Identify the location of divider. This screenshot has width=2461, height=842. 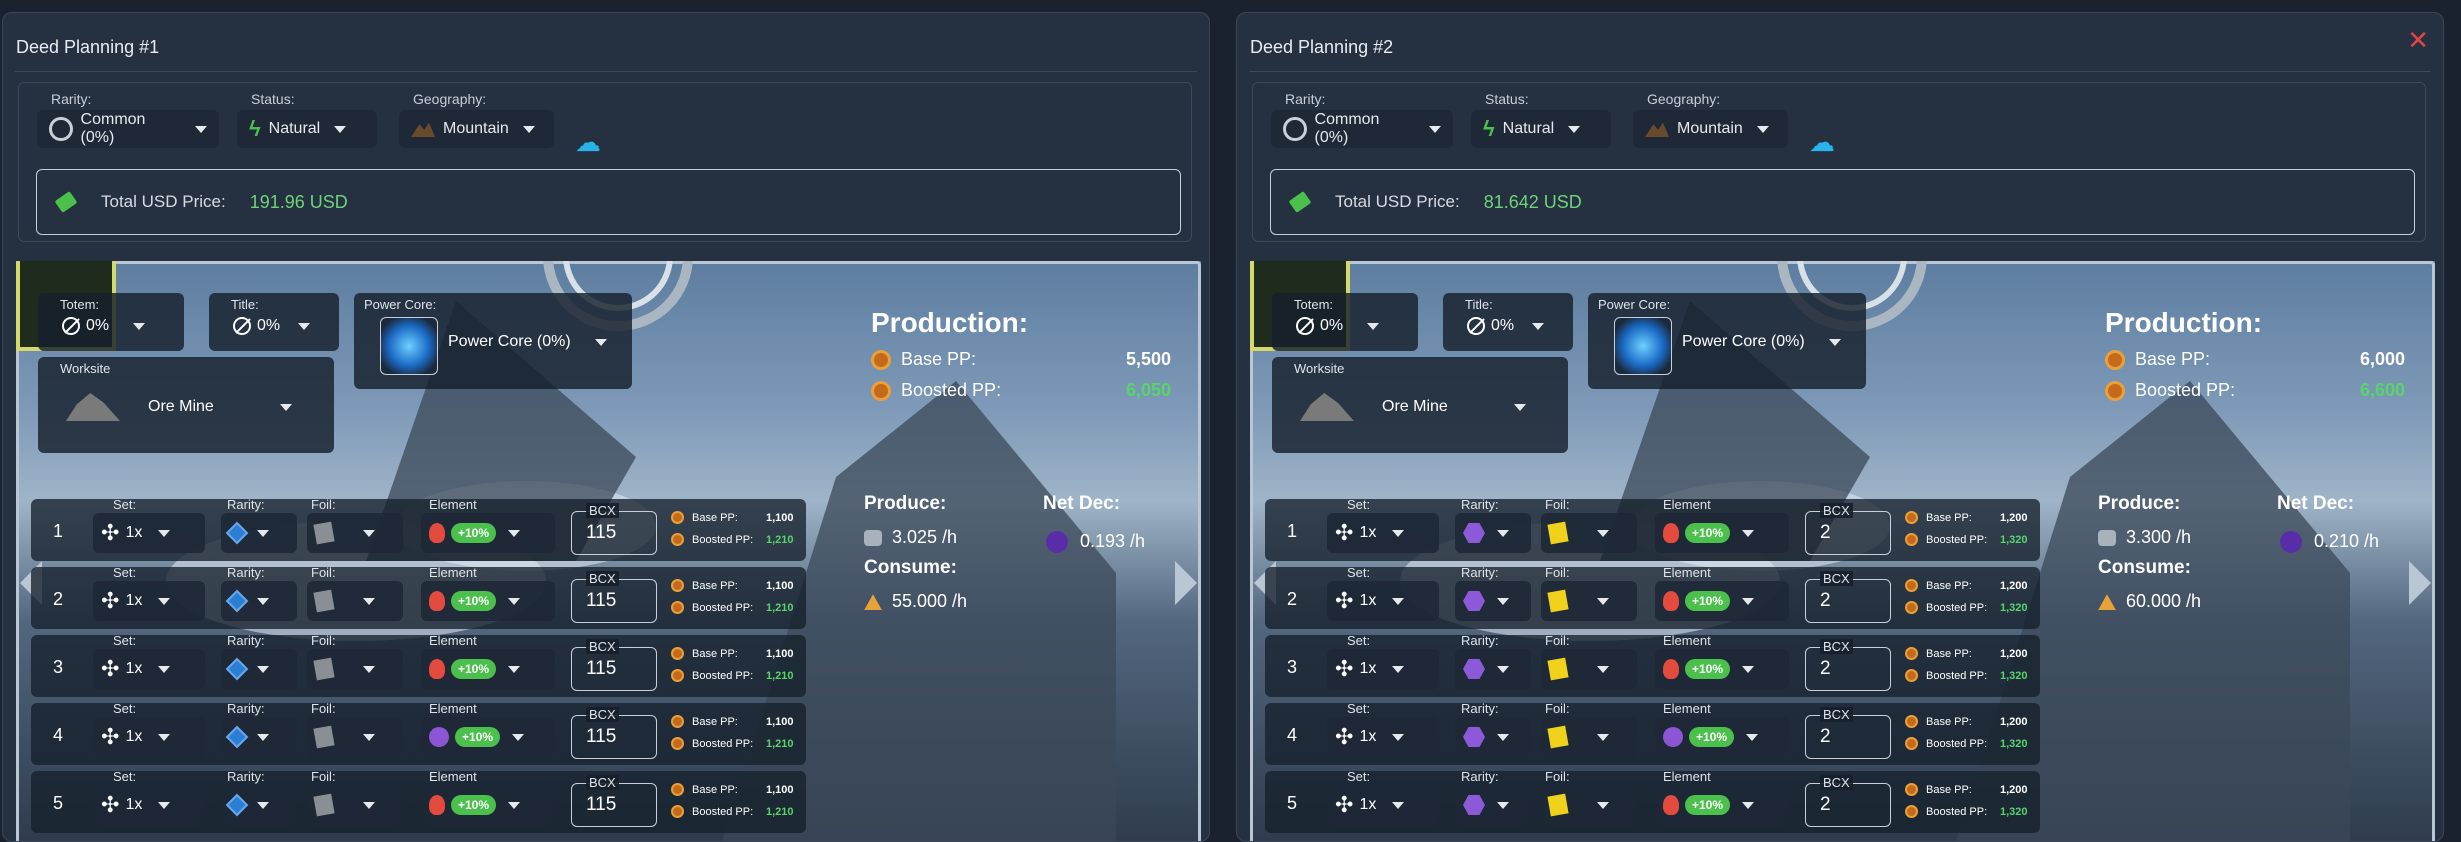
(1840, 71).